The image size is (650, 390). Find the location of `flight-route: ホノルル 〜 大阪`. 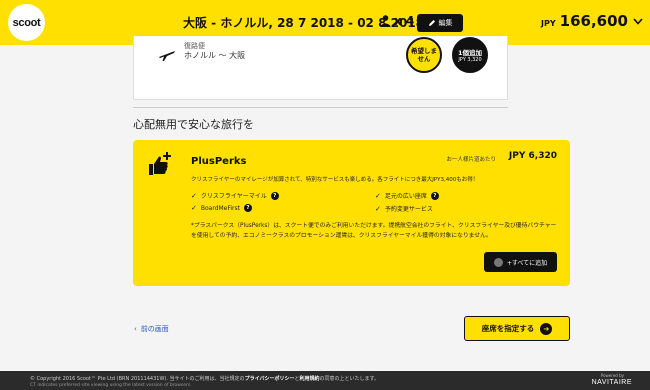

flight-route: ホノルル 〜 大阪 is located at coordinates (215, 55).